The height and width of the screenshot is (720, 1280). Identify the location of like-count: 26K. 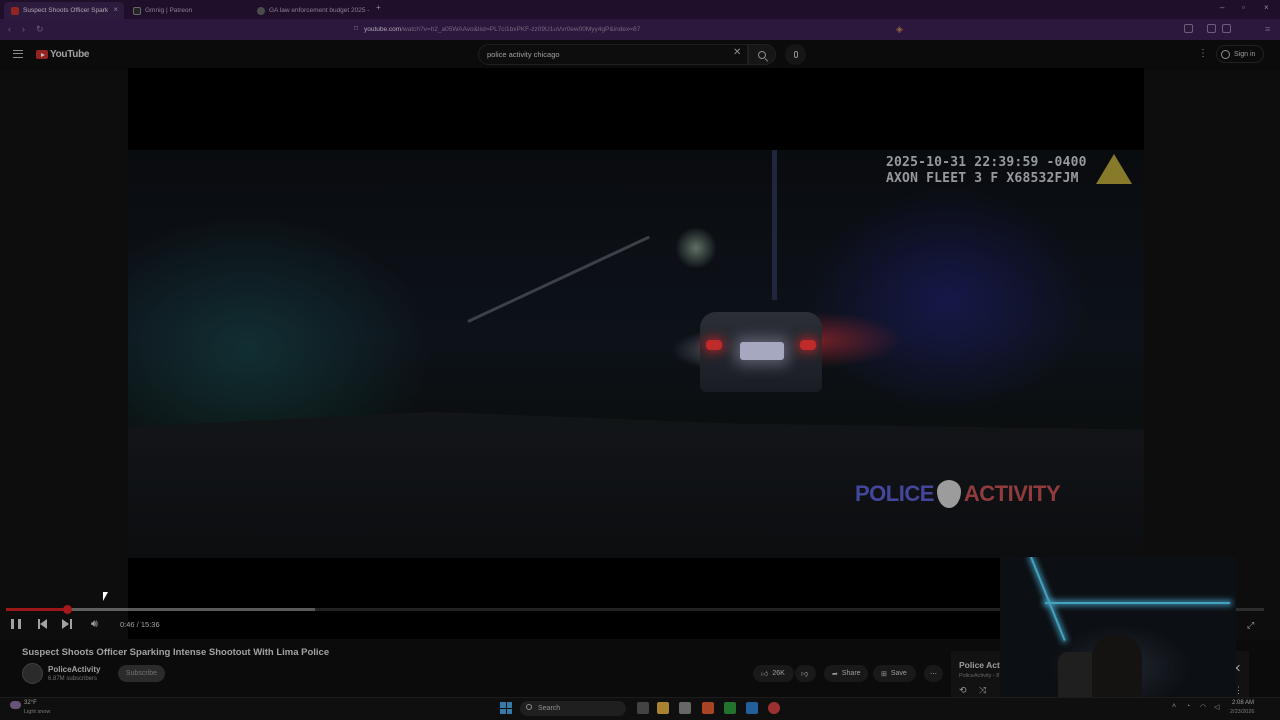
(778, 673).